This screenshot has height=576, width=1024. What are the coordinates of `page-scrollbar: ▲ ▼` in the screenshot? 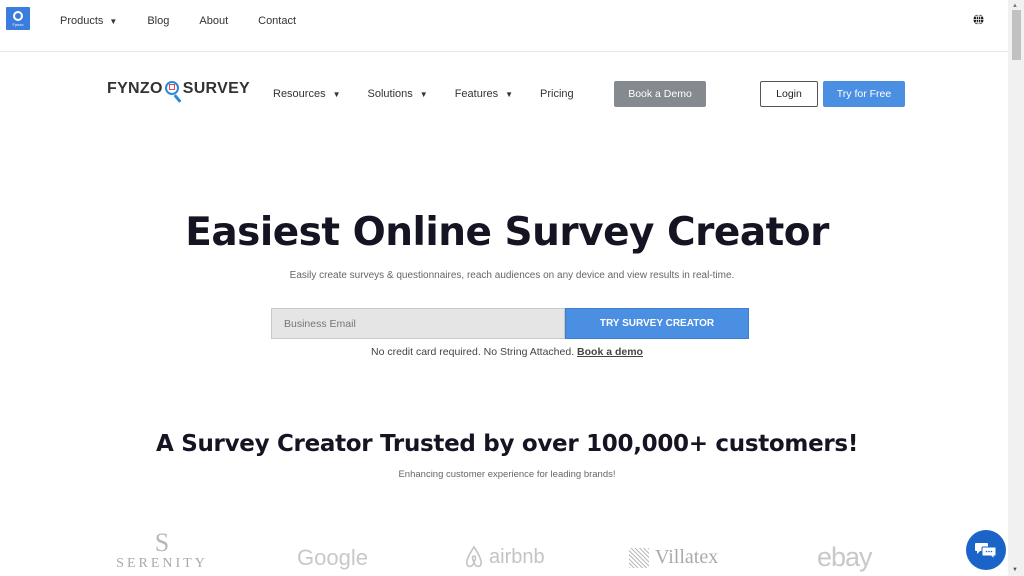 It's located at (1016, 288).